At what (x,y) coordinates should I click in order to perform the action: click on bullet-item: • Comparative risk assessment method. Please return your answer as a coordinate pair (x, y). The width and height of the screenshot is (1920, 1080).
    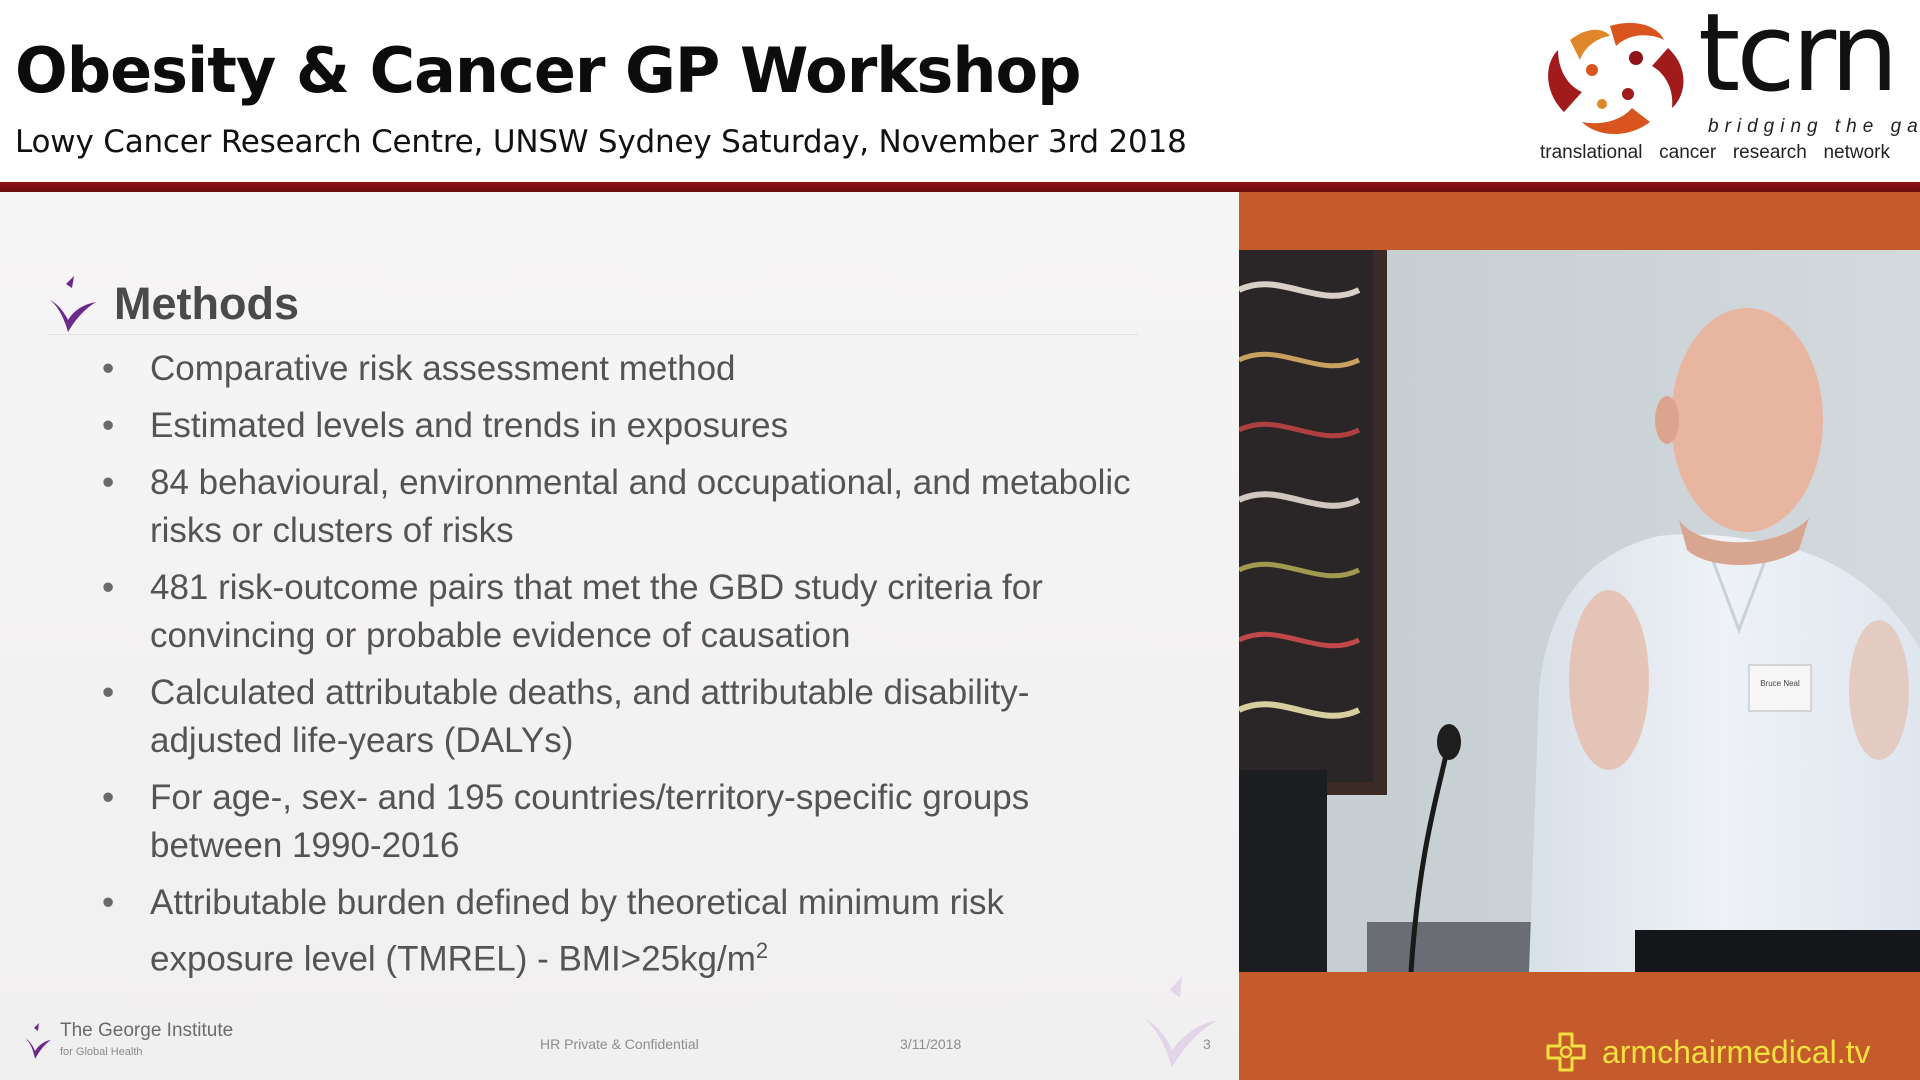
    Looking at the image, I should click on (620, 369).